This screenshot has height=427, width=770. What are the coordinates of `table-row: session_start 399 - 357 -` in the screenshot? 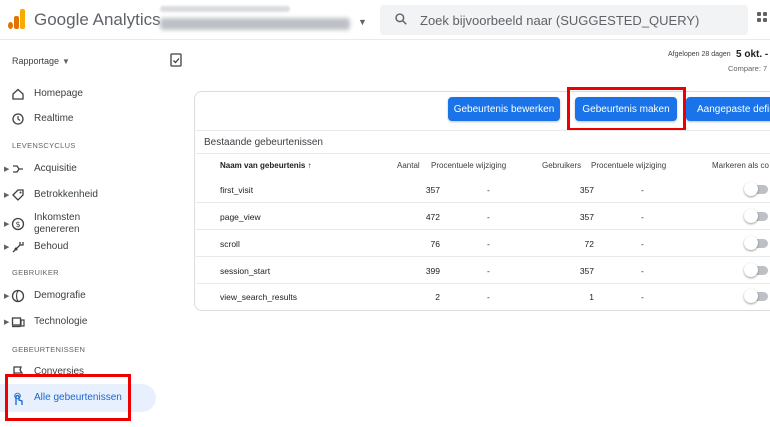 It's located at (482, 270).